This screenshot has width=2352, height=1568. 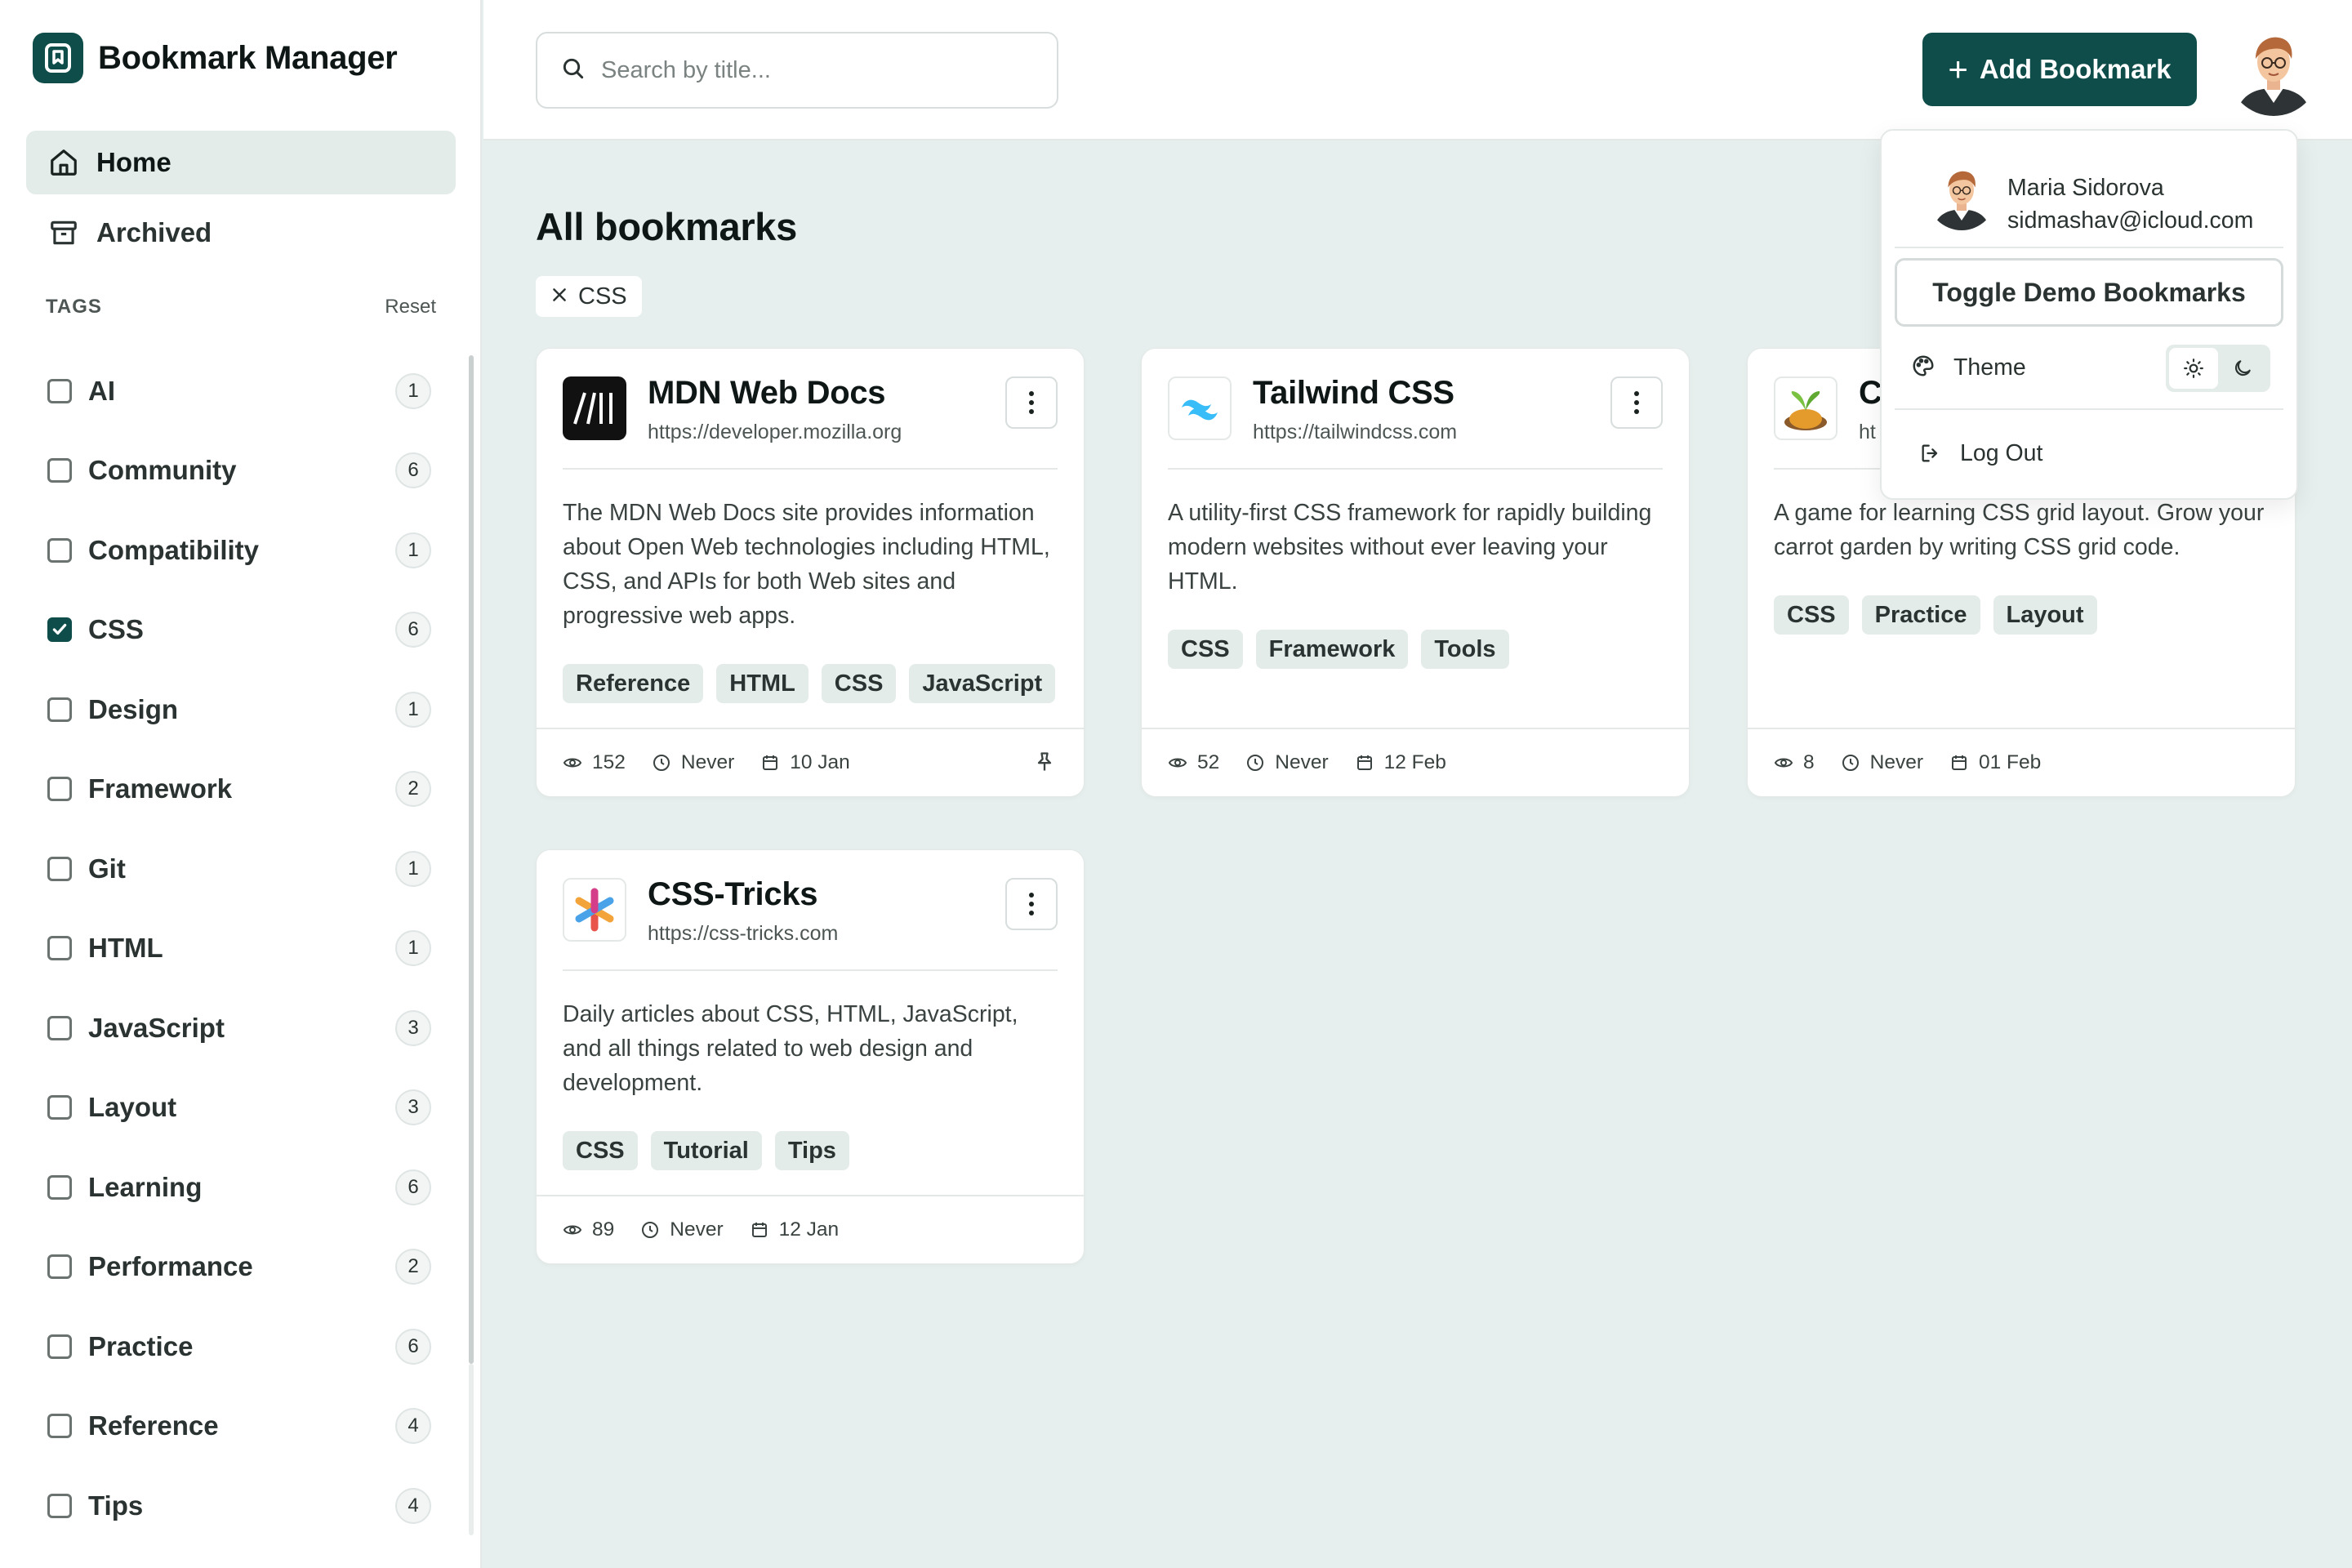 I want to click on tag-count-badge: 4, so click(x=413, y=1505).